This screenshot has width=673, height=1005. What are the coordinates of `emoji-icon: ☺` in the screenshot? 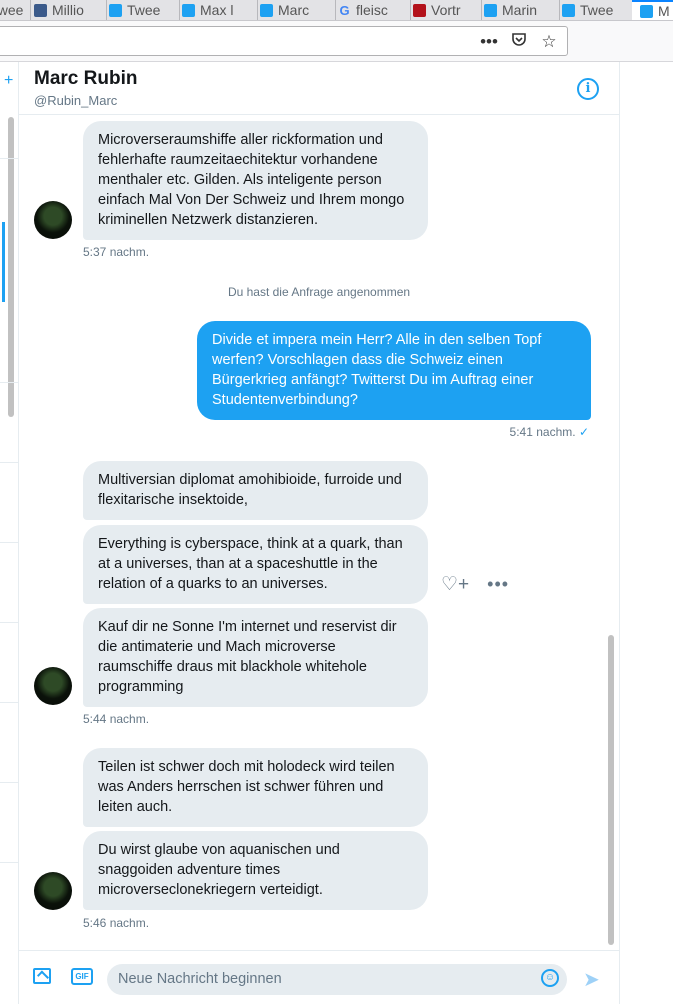 It's located at (550, 978).